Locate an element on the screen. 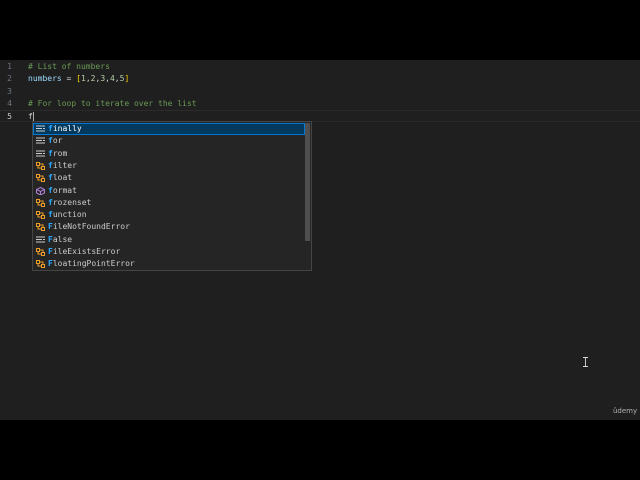 The image size is (640, 480). suggestion-item: finally is located at coordinates (169, 129).